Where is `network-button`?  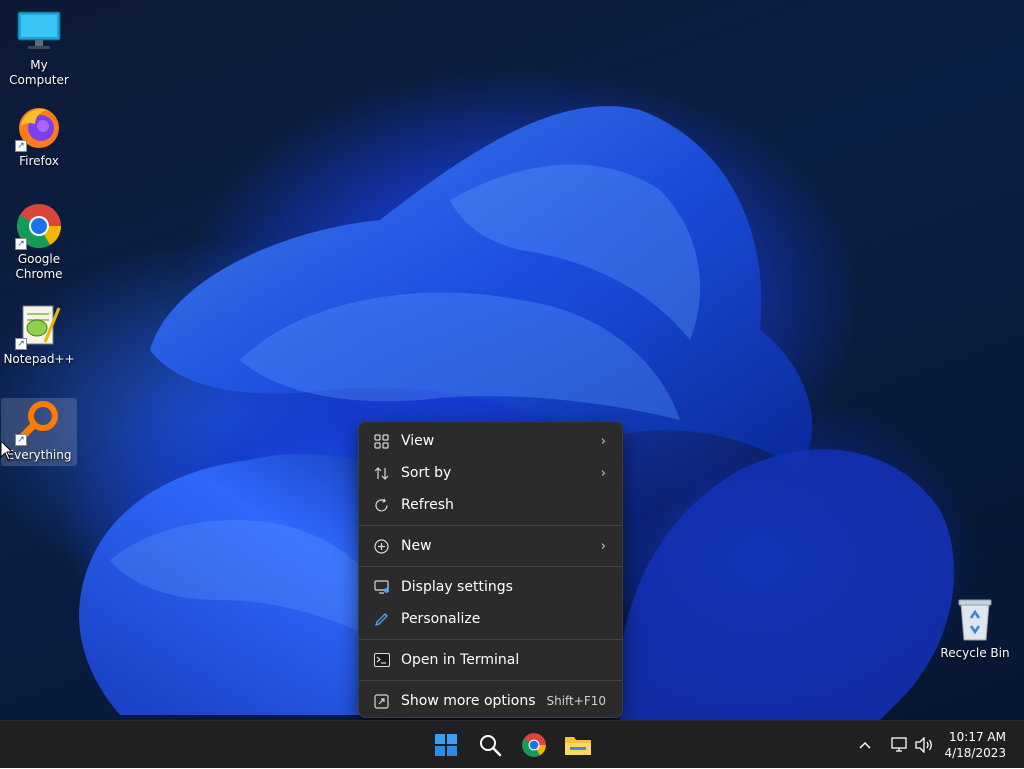 network-button is located at coordinates (900, 745).